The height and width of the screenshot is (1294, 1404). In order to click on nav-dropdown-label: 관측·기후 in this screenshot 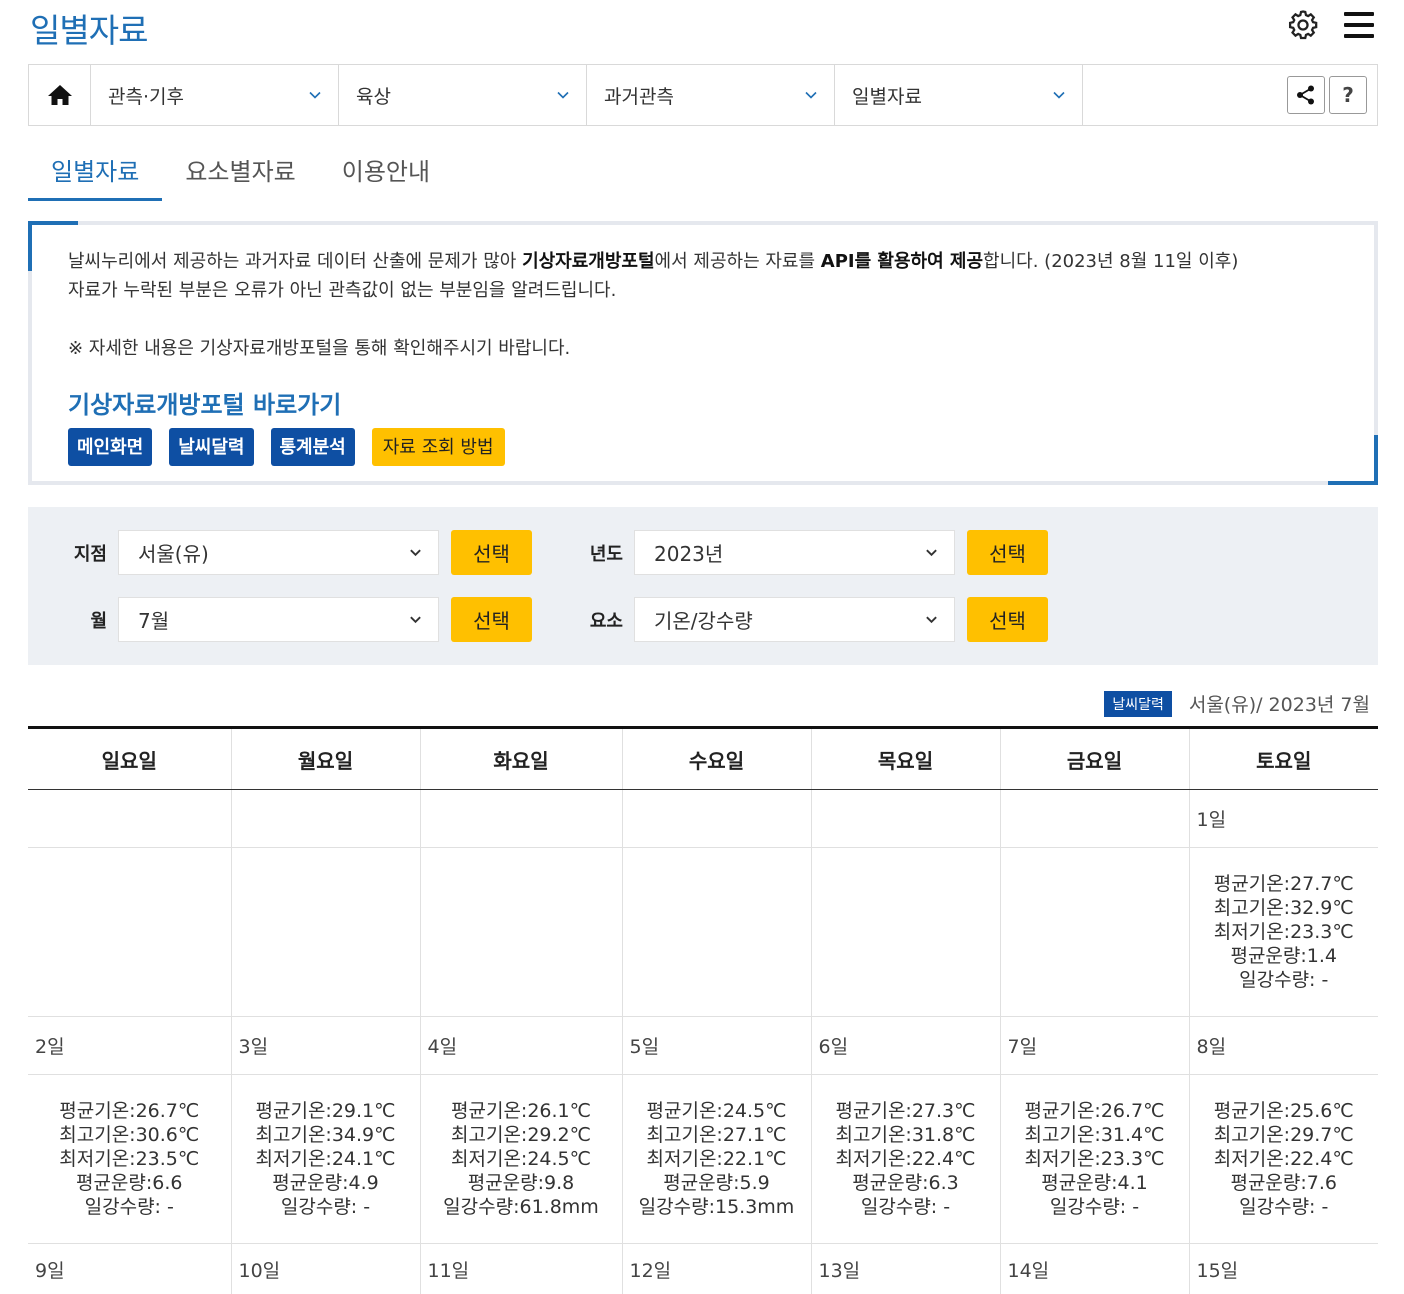, I will do `click(146, 96)`.